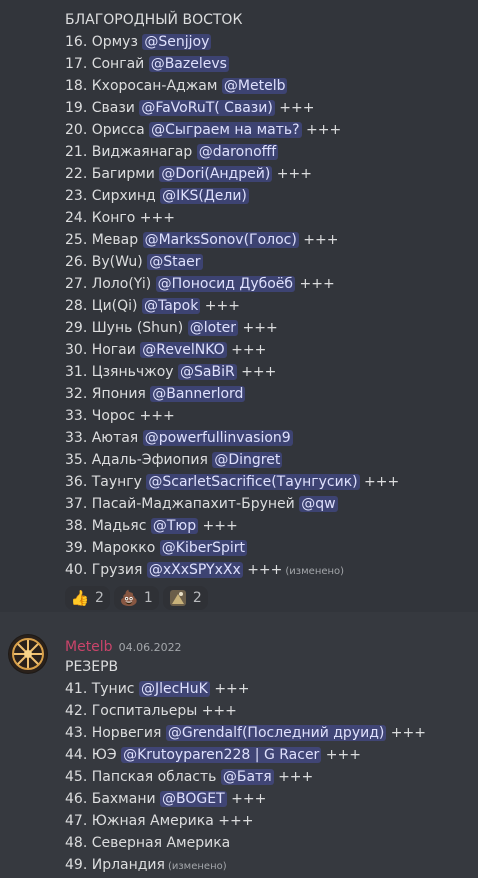  I want to click on list-item-text: 47. Южная Америка +++, so click(159, 821).